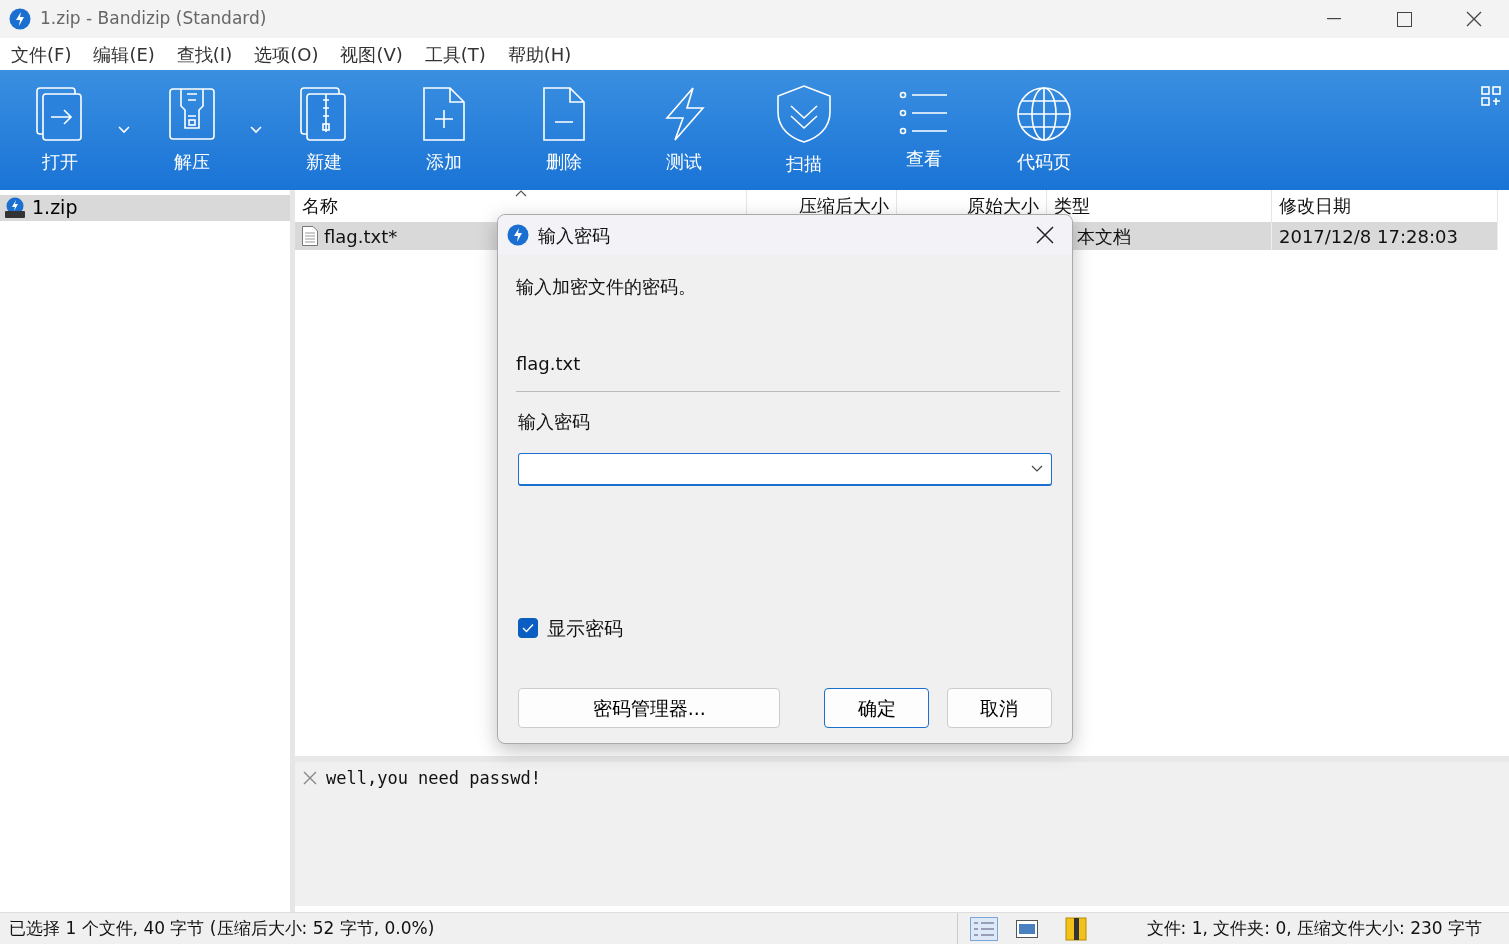  I want to click on preview-view-icon, so click(1026, 928).